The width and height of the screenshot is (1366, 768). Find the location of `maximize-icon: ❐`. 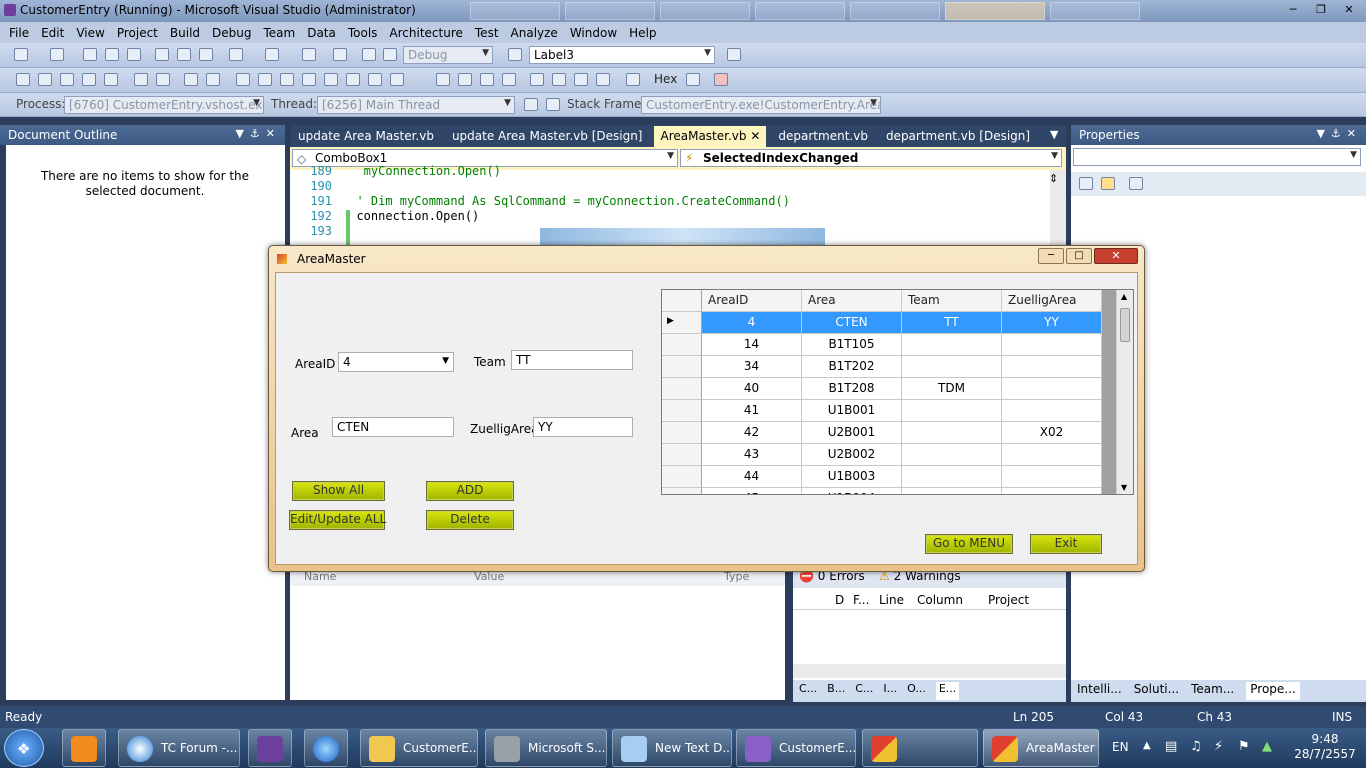

maximize-icon: ❐ is located at coordinates (1321, 10).